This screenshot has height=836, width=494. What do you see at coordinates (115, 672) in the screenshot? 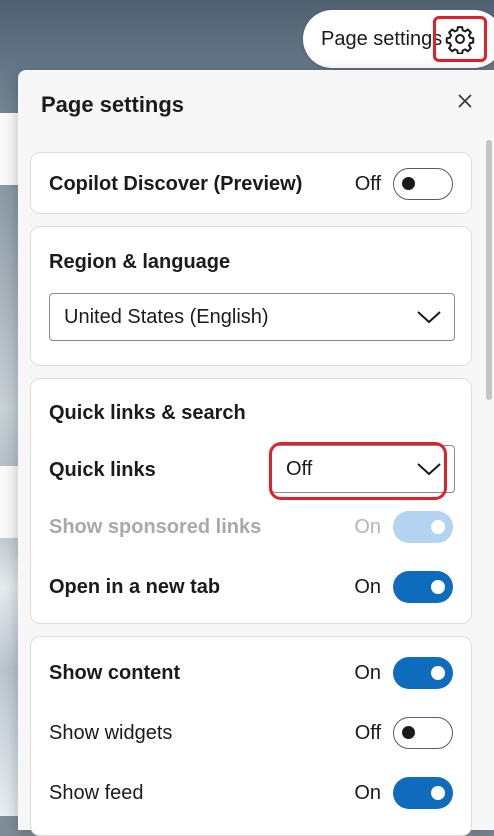
I see `show-content-label: Show content` at bounding box center [115, 672].